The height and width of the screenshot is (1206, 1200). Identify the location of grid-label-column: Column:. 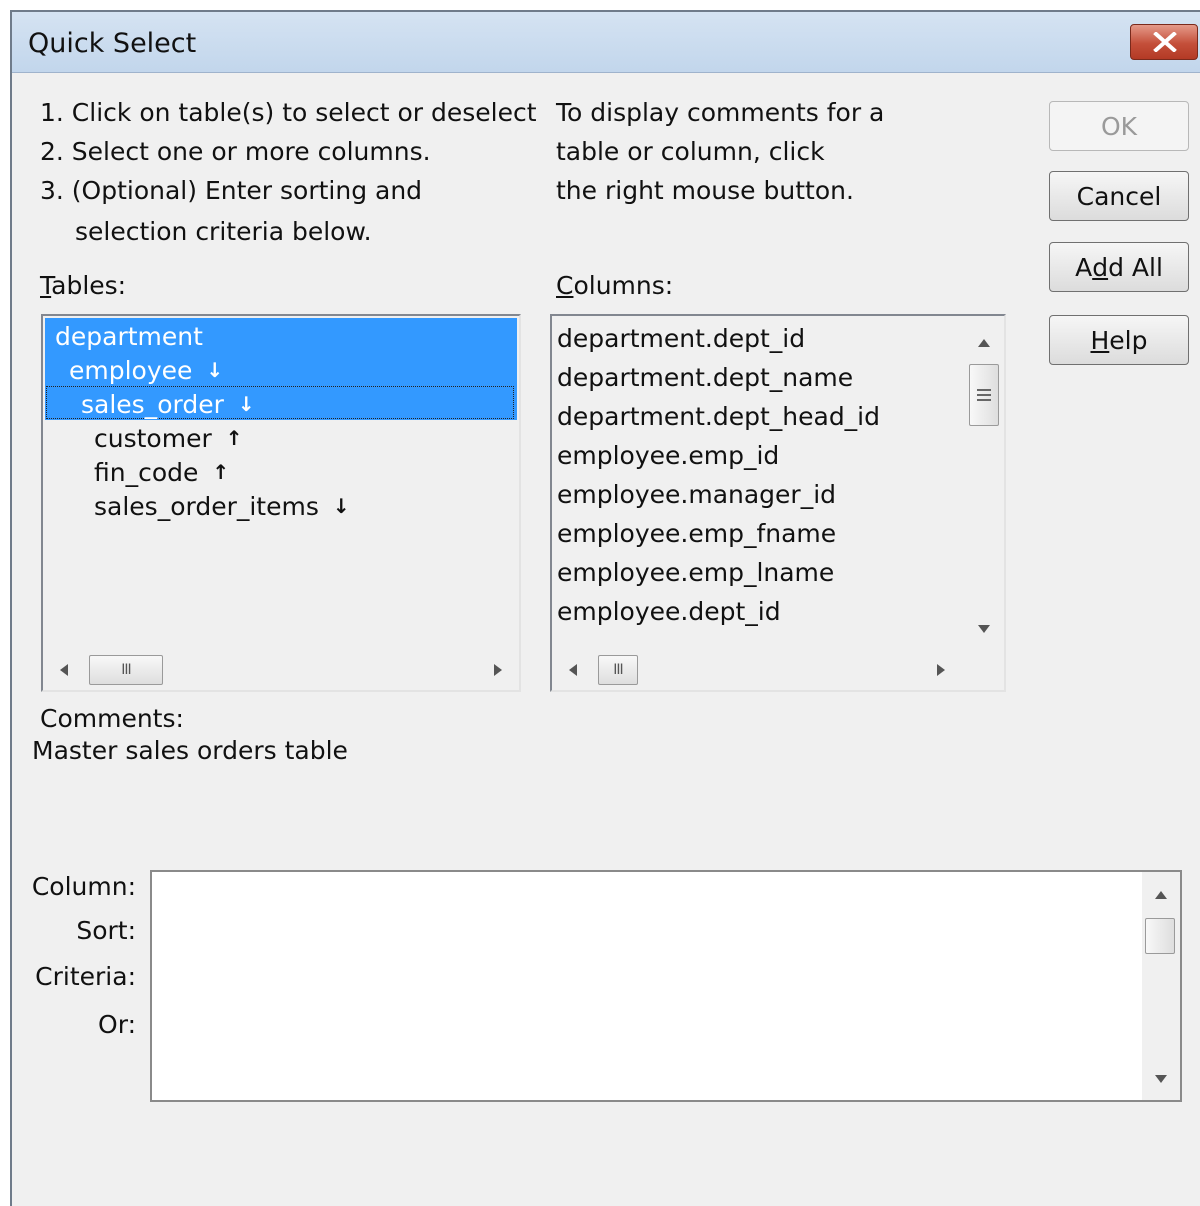
(83, 886).